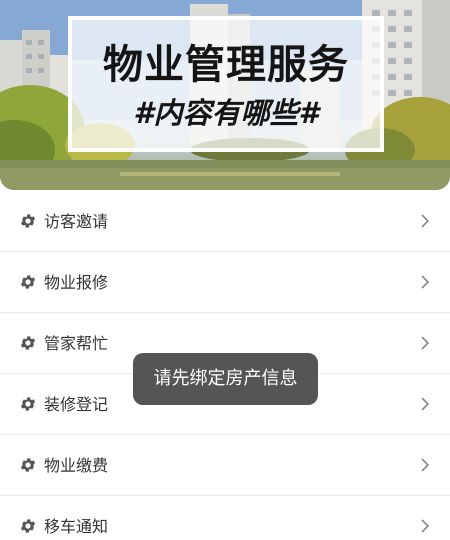  I want to click on menu-item-label: 移车通知, so click(76, 526).